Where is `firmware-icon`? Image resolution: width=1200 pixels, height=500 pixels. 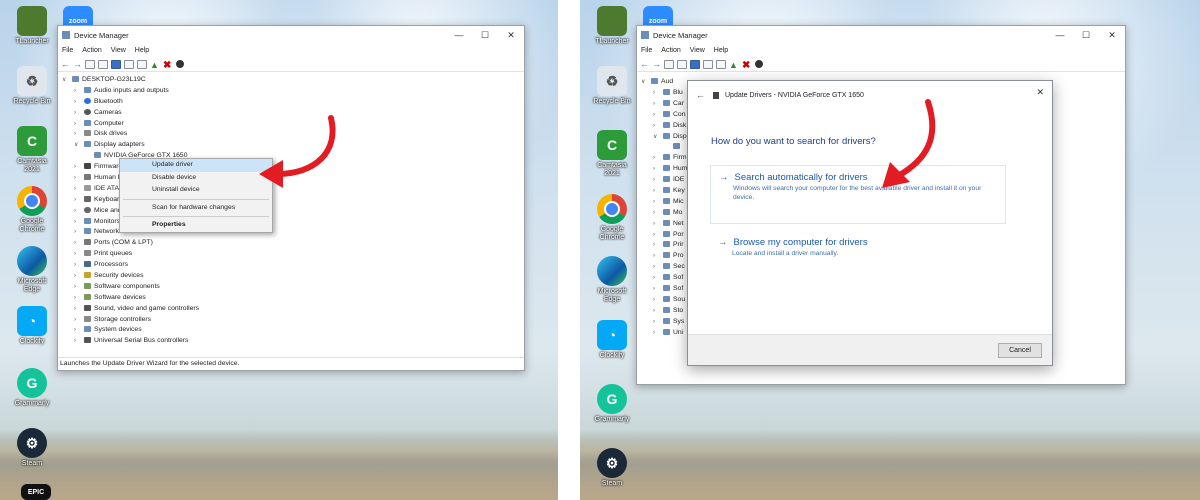
firmware-icon is located at coordinates (87, 166).